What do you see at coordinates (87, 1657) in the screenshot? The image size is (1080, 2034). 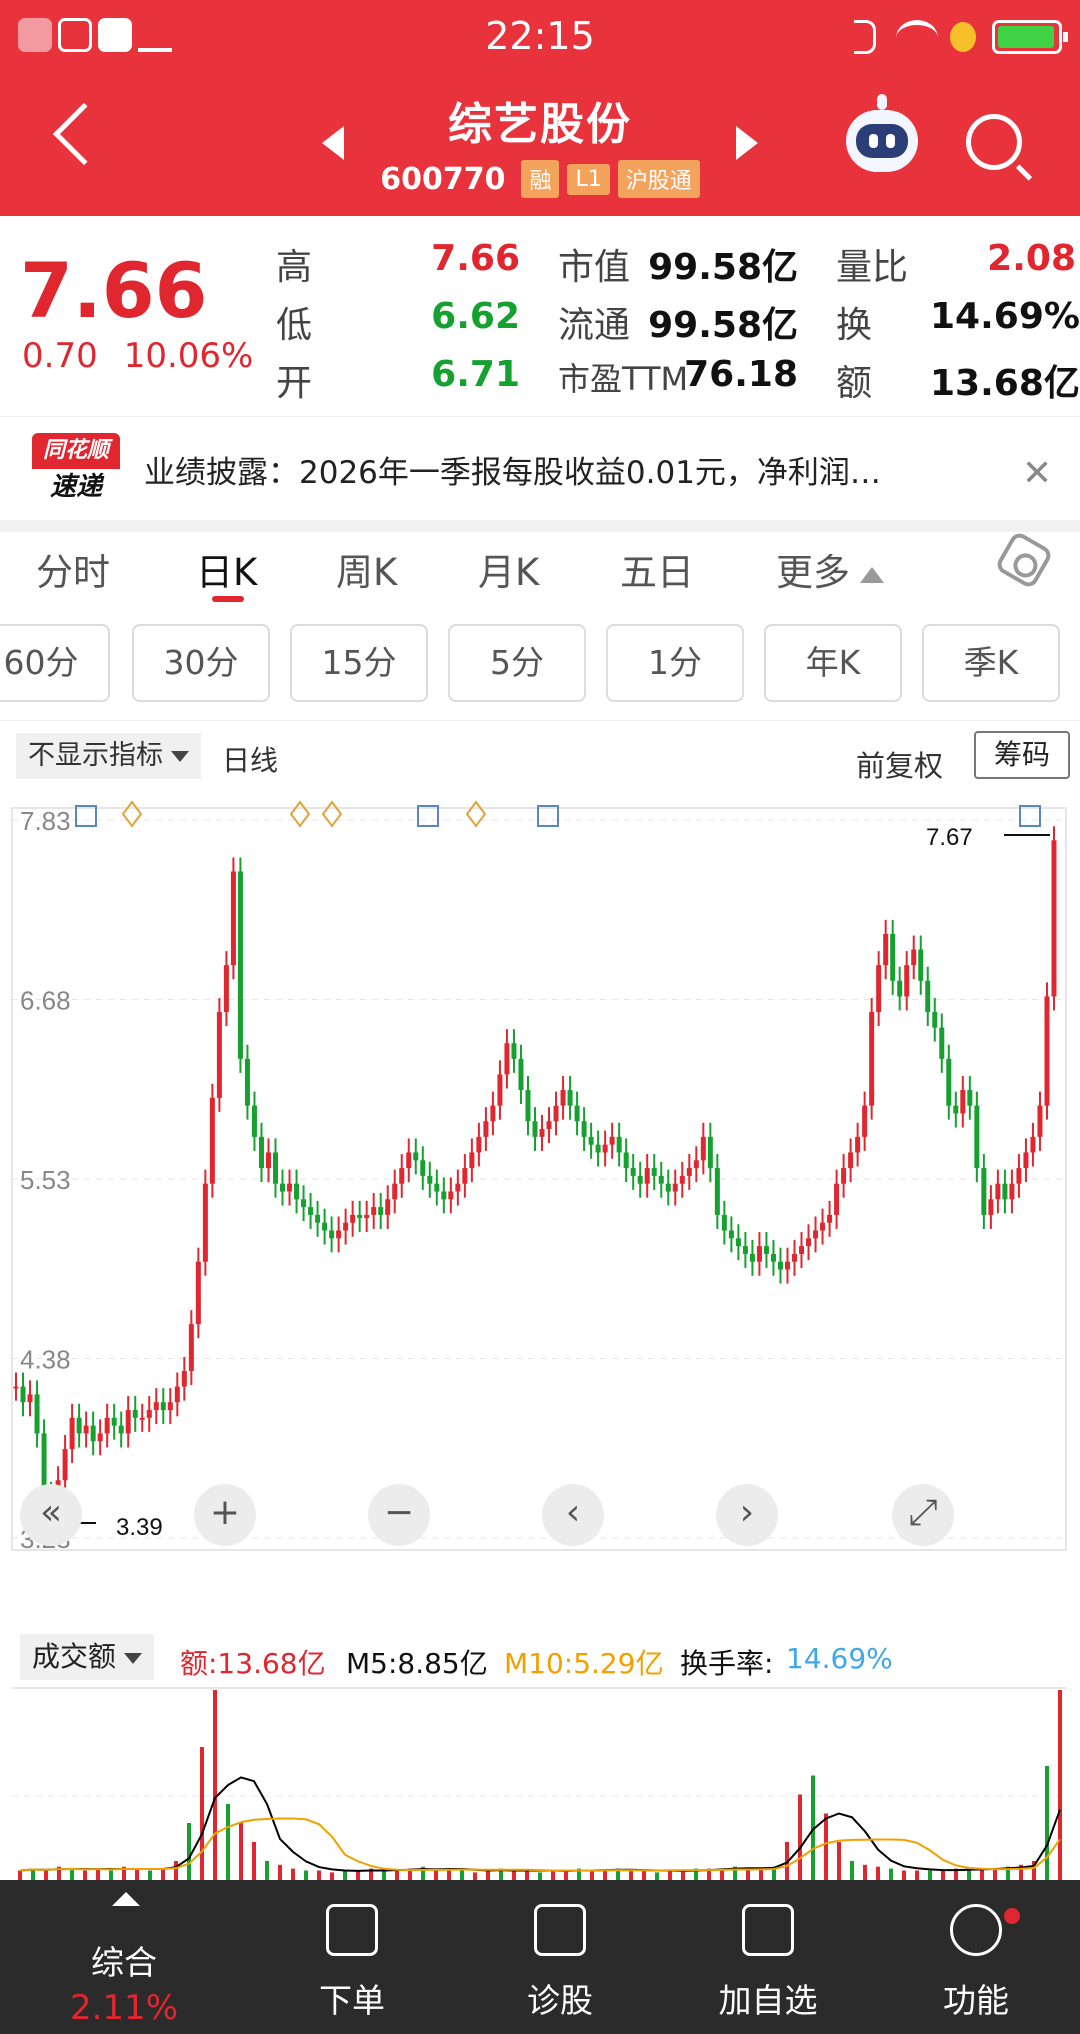 I see `volume-select: 成交额` at bounding box center [87, 1657].